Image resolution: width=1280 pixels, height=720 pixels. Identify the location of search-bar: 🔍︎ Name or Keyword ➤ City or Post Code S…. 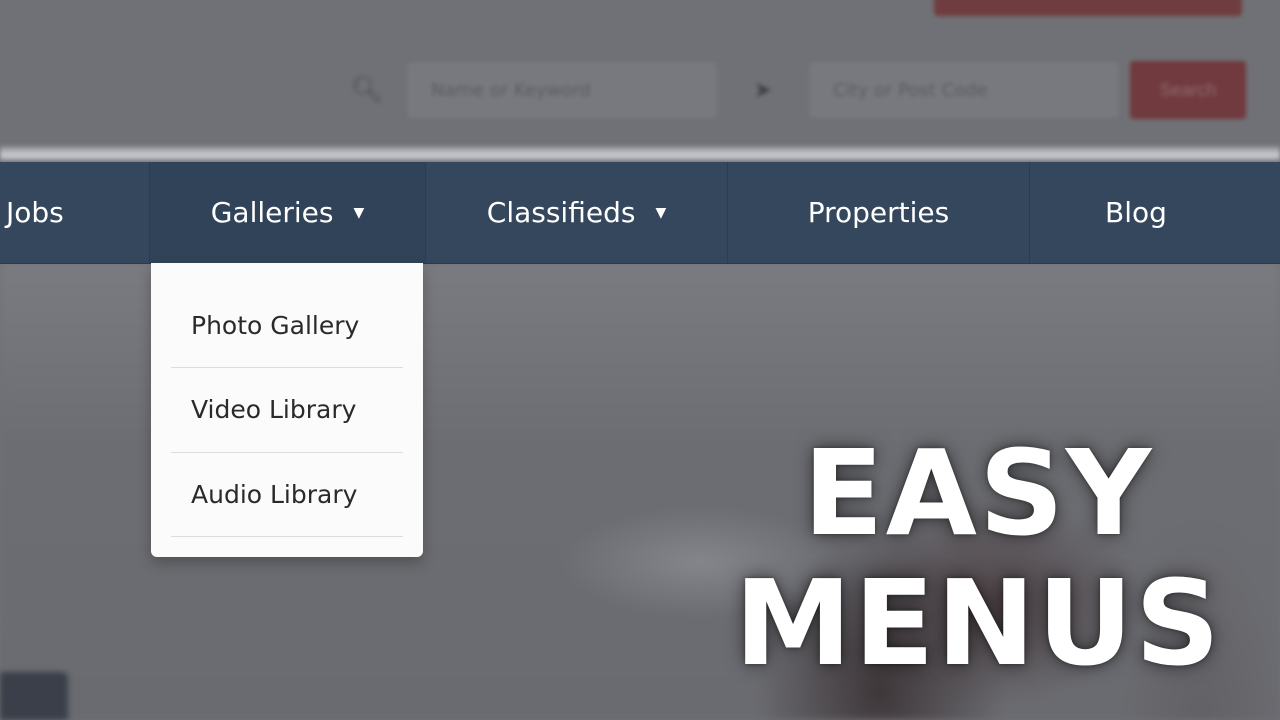
(786, 90).